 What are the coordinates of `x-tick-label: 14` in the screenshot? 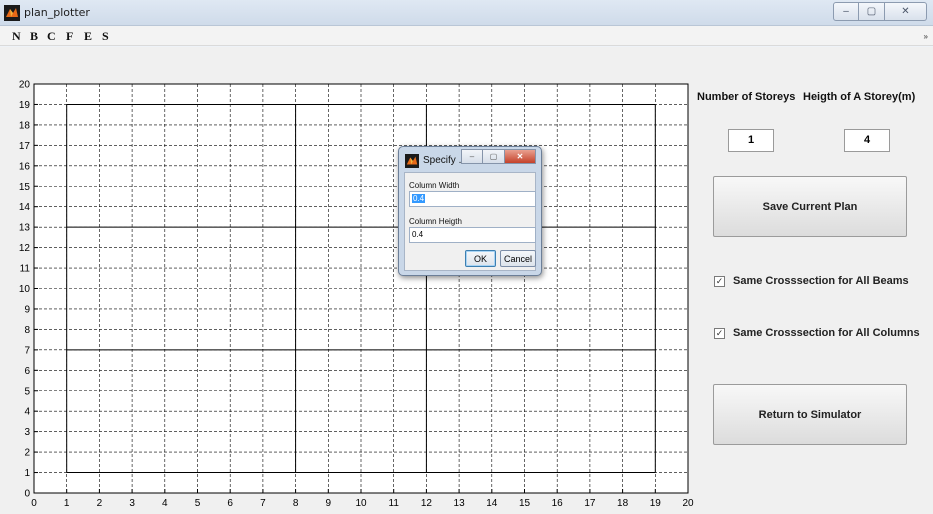 It's located at (492, 503).